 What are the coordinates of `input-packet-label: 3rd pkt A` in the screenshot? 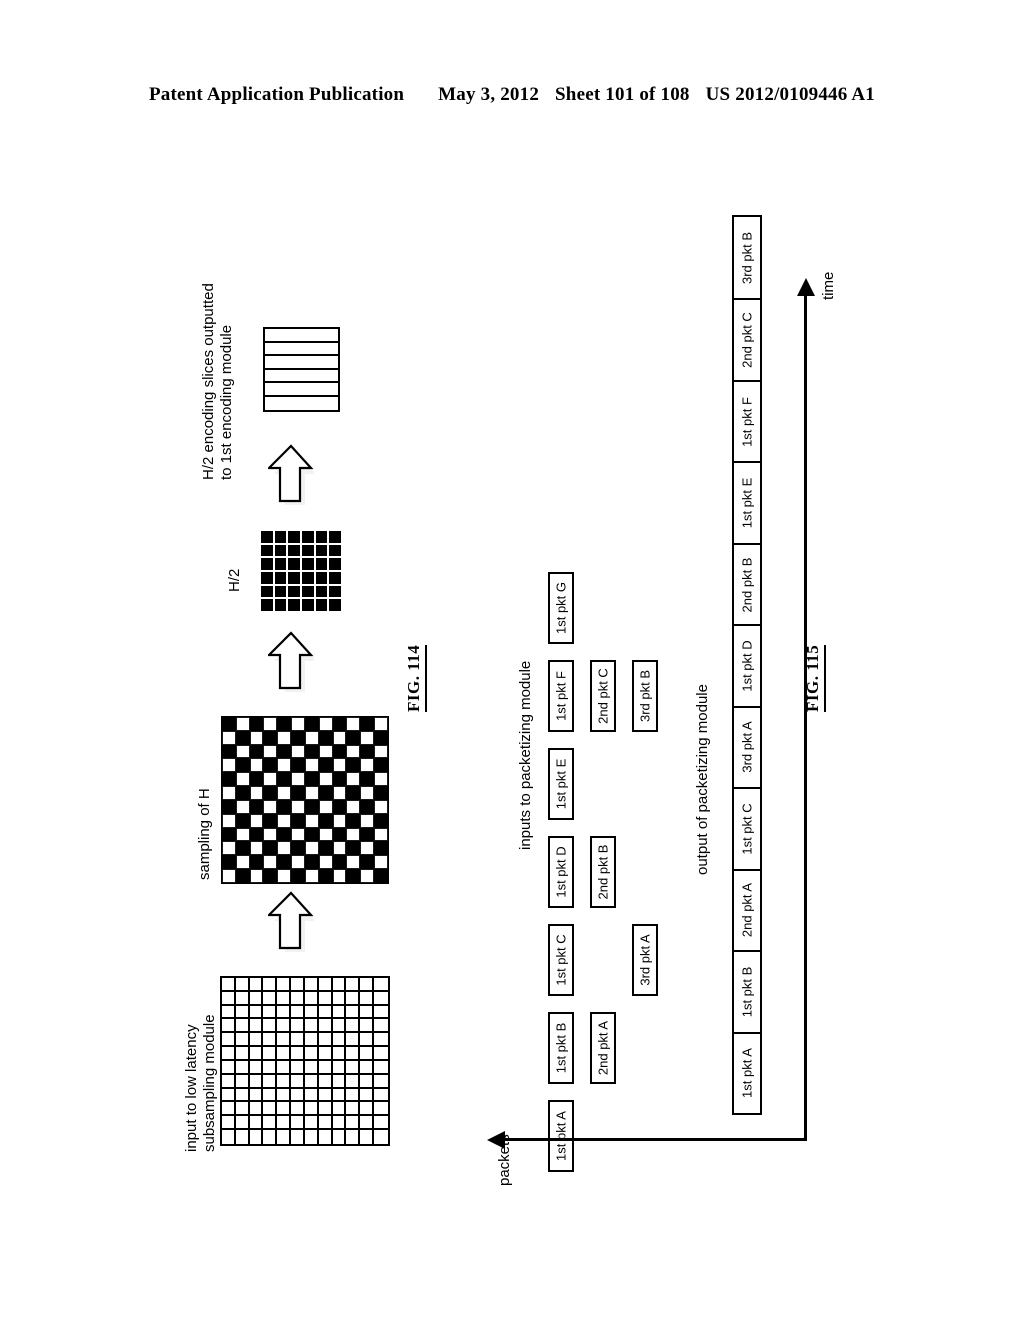 It's located at (645, 960).